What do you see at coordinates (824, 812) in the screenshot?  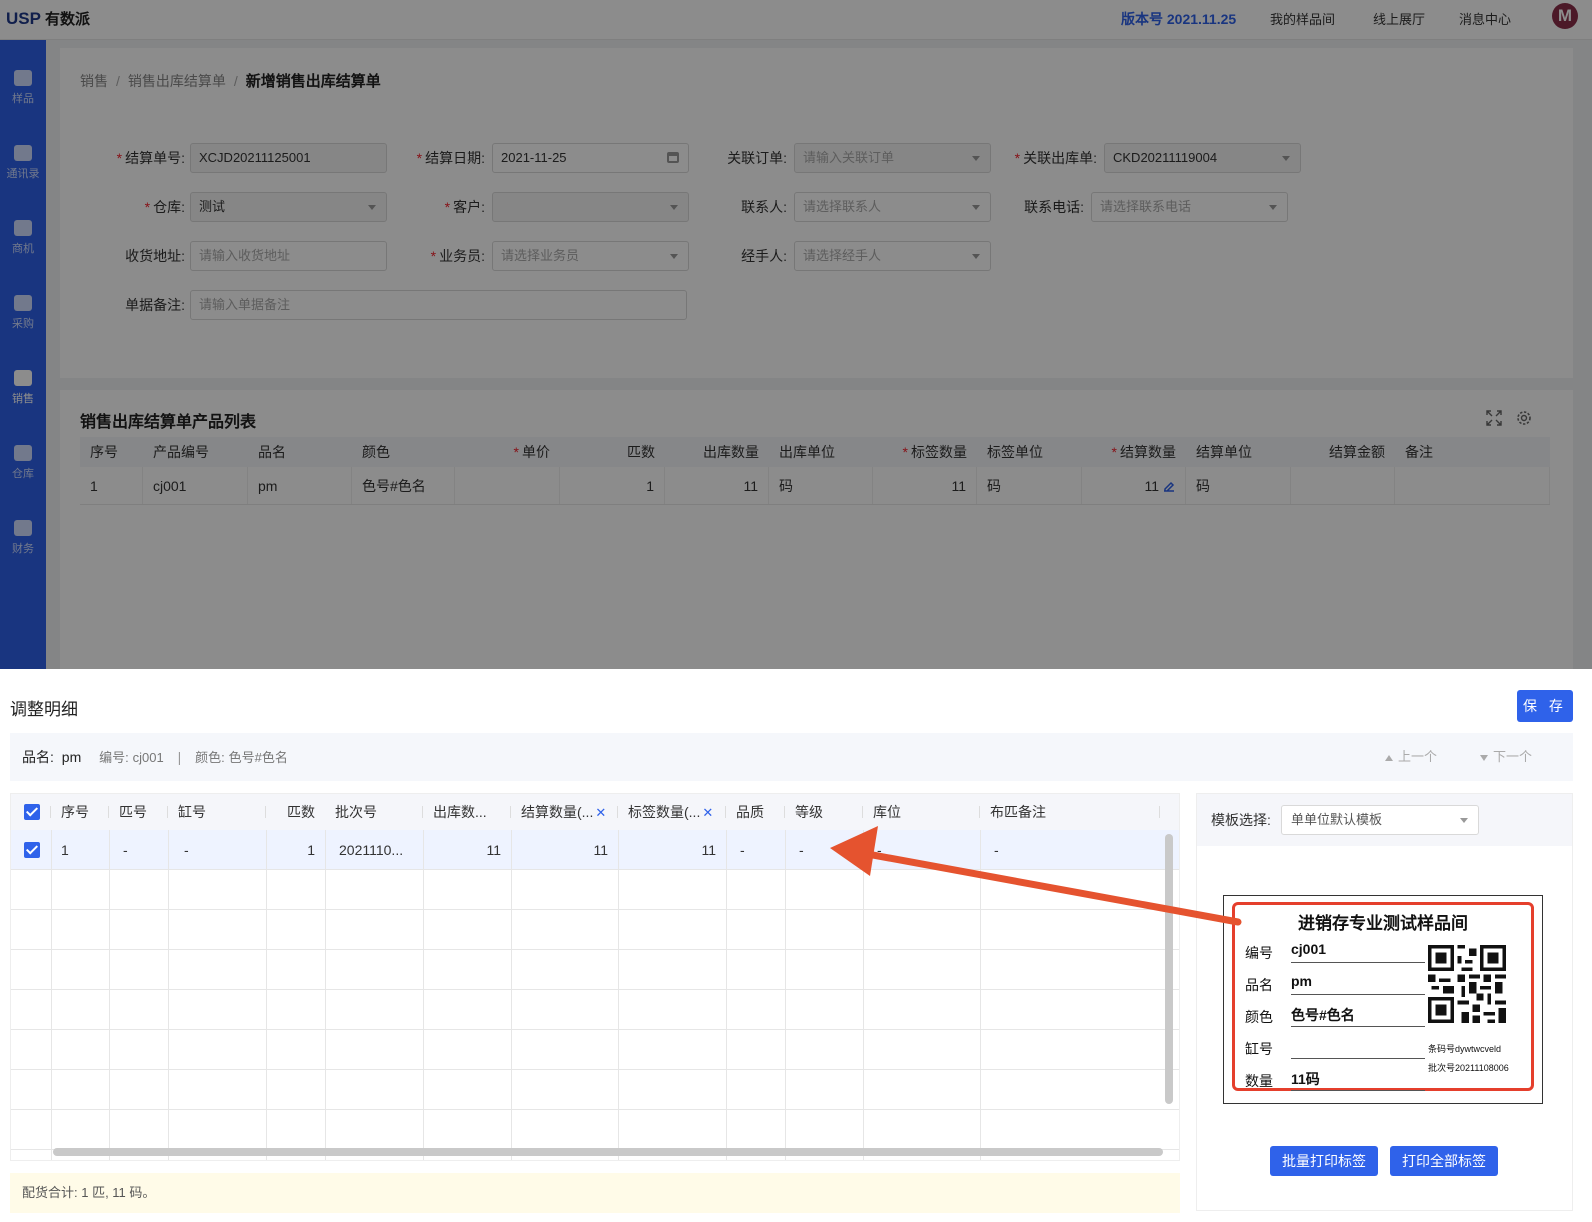 I see `col-header: 等级` at bounding box center [824, 812].